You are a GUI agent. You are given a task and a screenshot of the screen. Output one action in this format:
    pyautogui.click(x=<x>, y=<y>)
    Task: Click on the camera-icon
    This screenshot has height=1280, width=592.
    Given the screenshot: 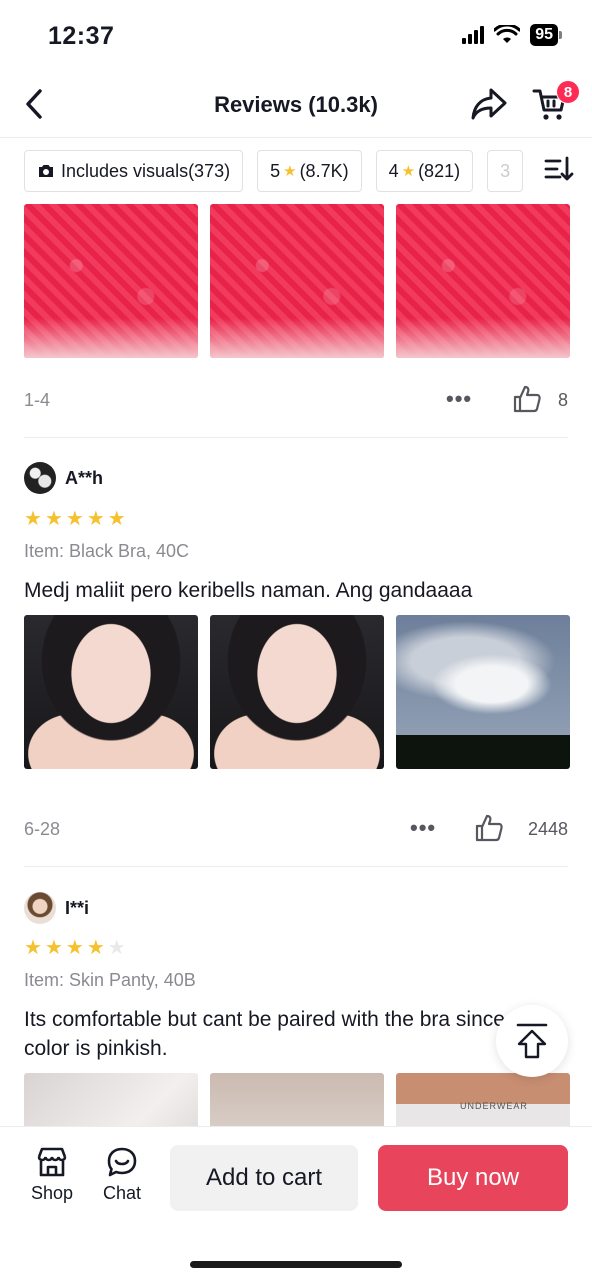 What is the action you would take?
    pyautogui.click(x=46, y=171)
    